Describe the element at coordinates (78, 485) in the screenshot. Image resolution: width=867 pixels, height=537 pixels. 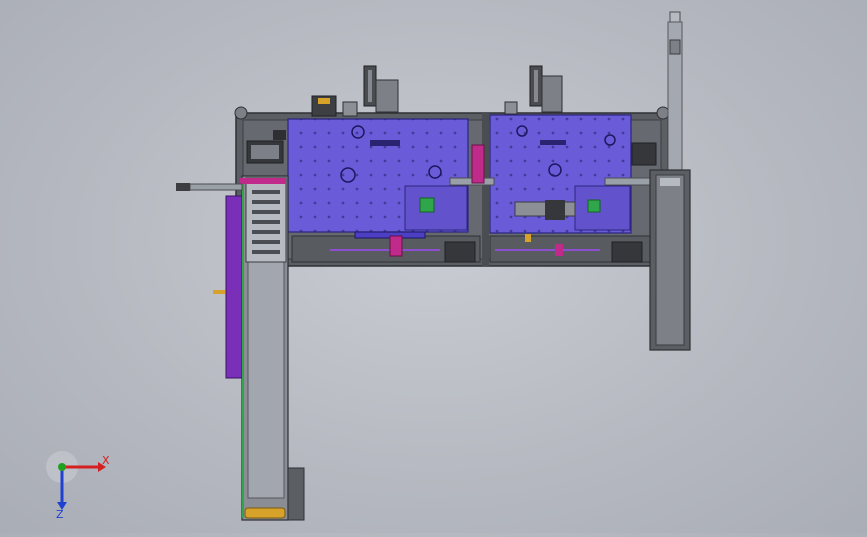
I see `coordinate-triad: X Y Z` at that location.